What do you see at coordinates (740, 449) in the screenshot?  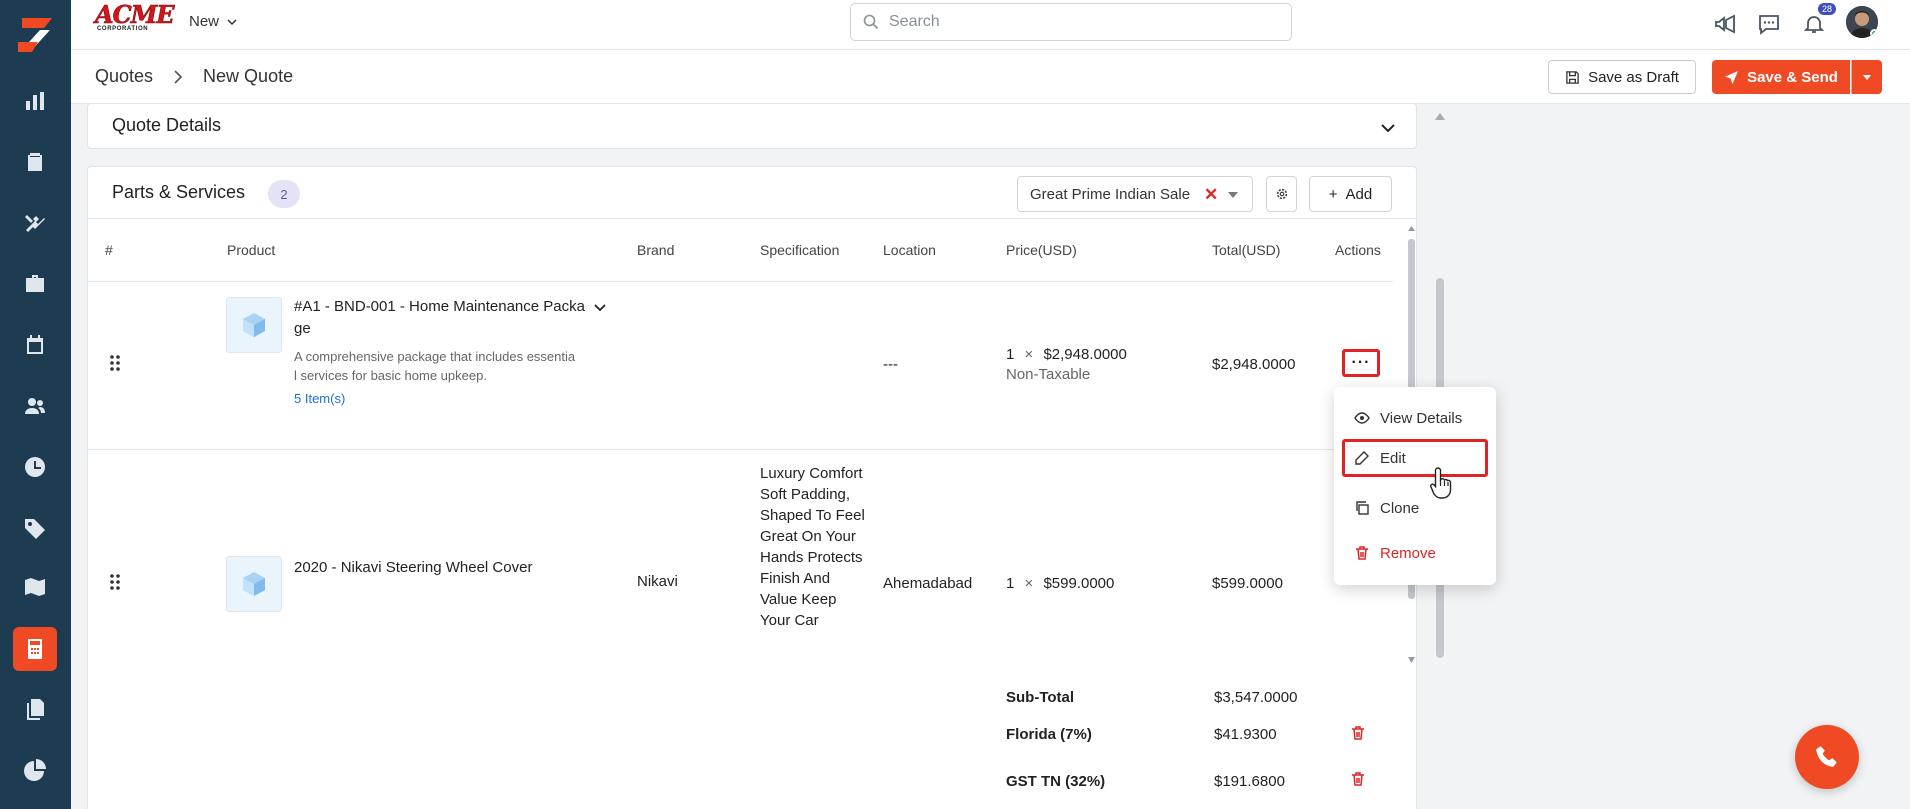 I see `row-divider` at bounding box center [740, 449].